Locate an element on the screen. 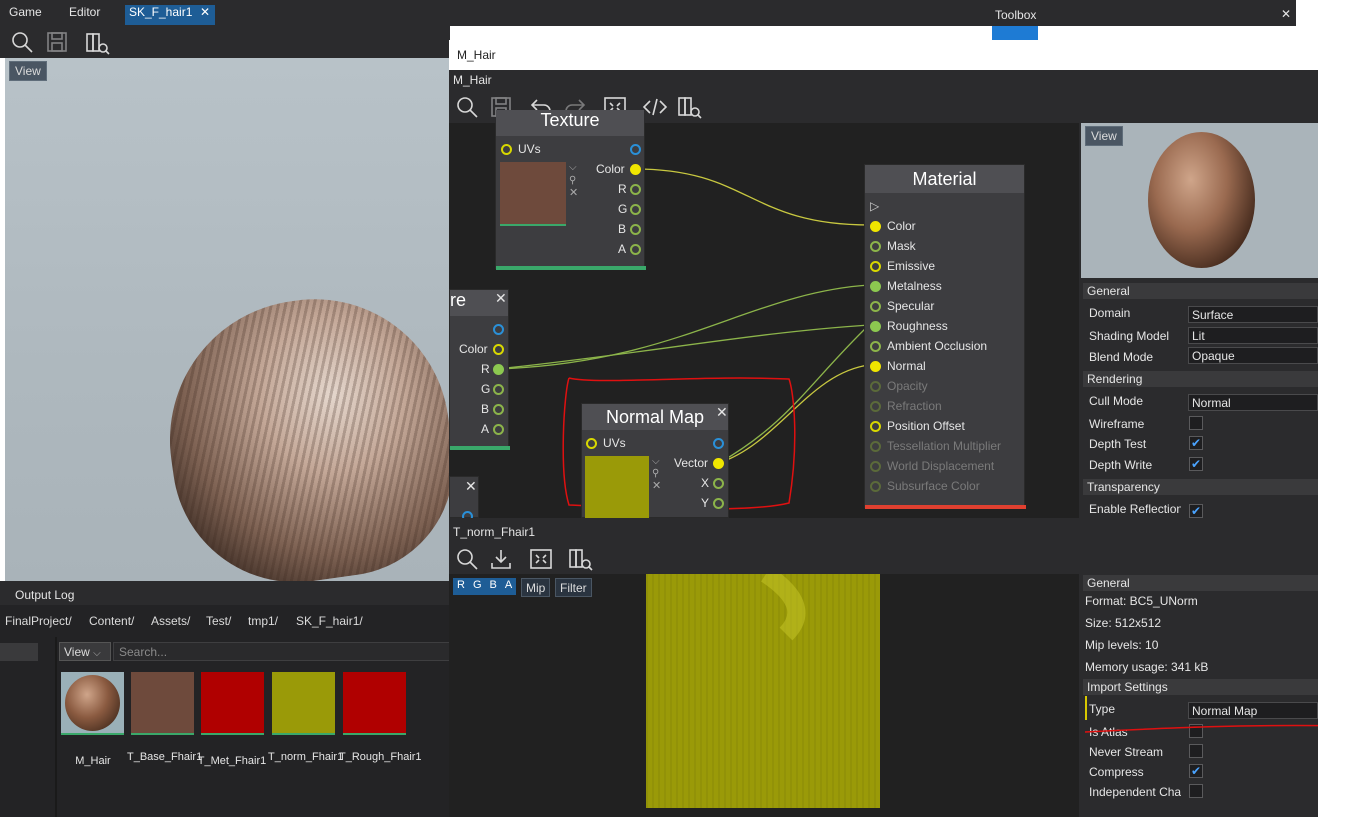 Image resolution: width=1351 pixels, height=817 pixels. save-icon is located at coordinates (57, 42).